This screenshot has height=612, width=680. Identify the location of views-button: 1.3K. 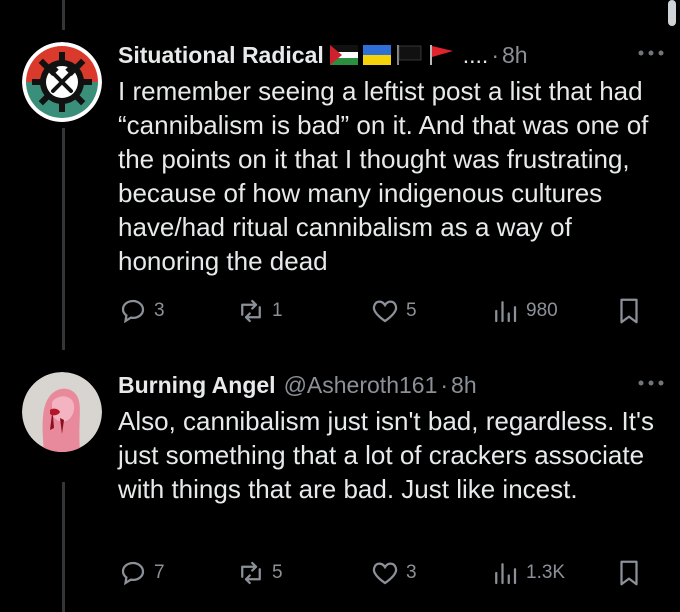
(527, 573).